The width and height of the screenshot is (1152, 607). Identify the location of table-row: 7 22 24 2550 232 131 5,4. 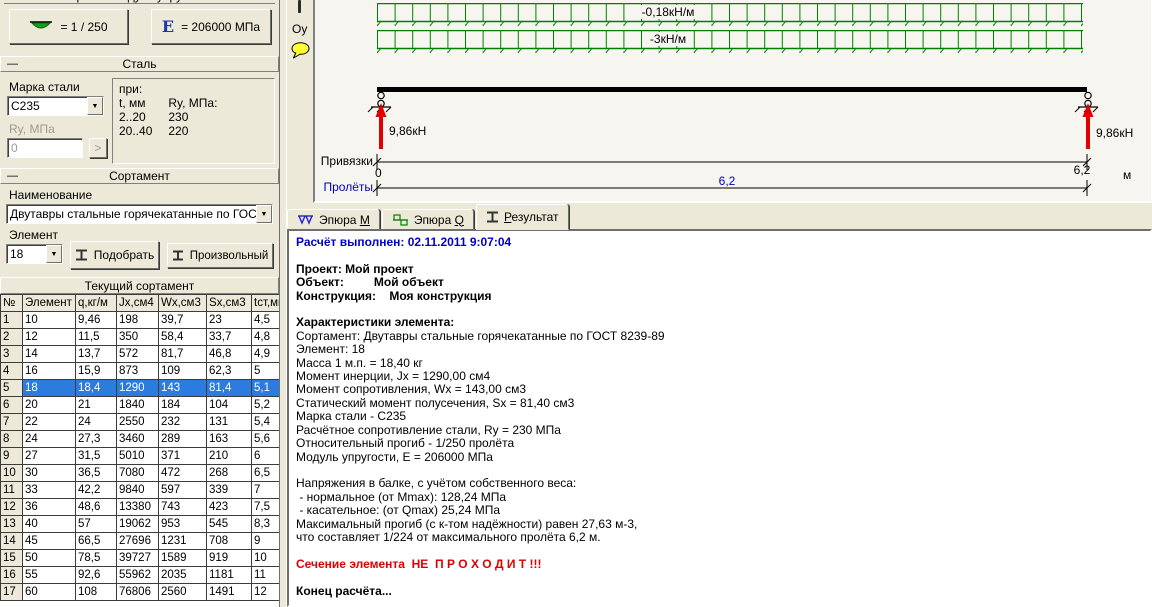
(139, 422).